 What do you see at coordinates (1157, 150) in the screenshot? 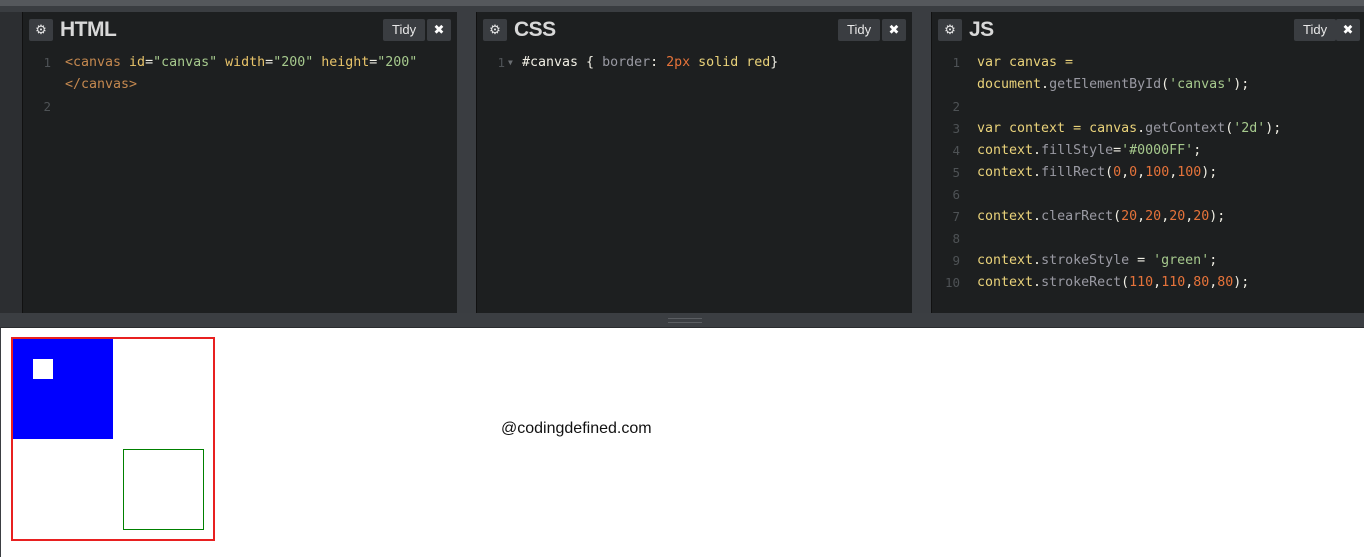
I see `code-token: '#0000FF'` at bounding box center [1157, 150].